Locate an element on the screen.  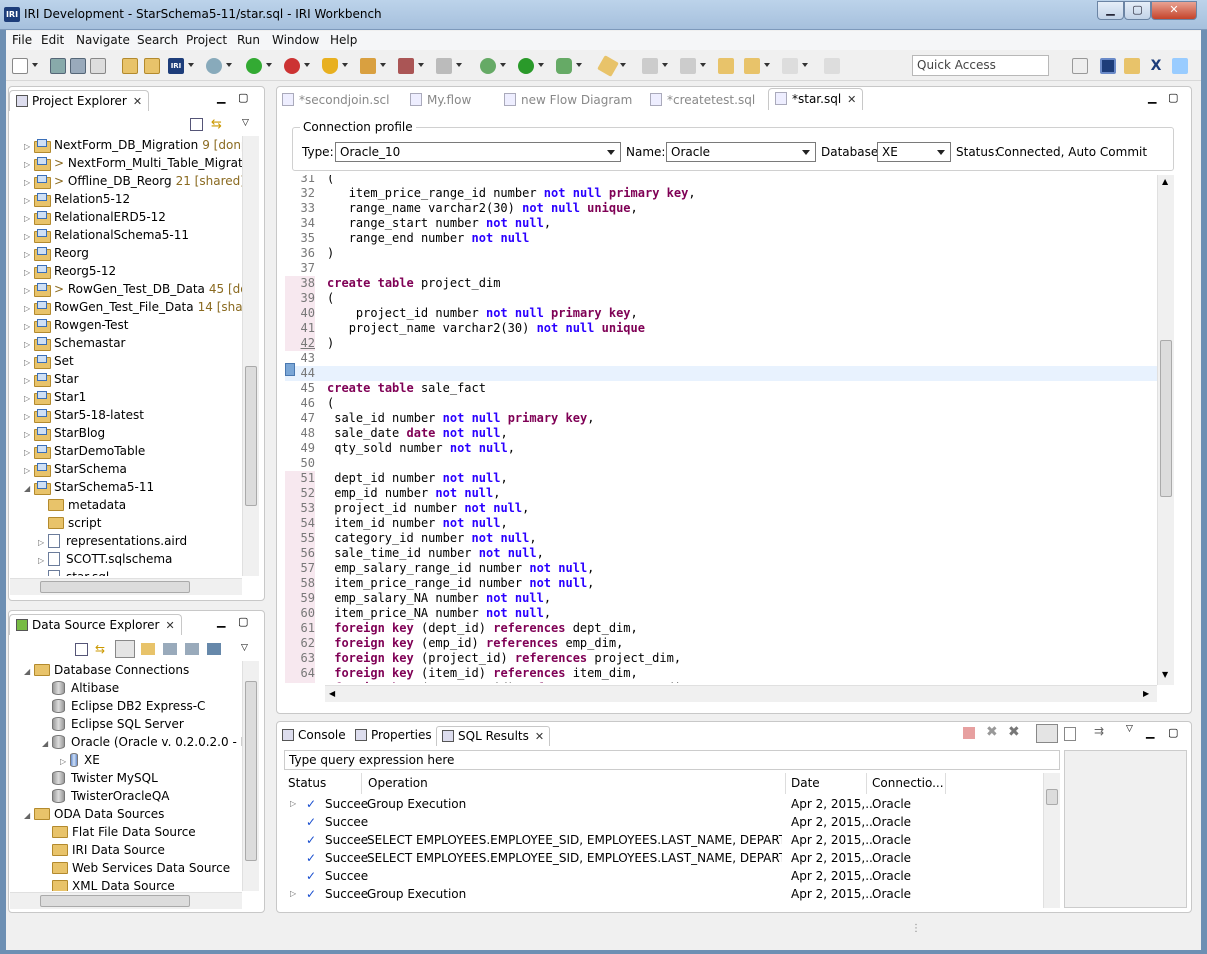
project-item: ▷ StarBlog is located at coordinates (64, 433).